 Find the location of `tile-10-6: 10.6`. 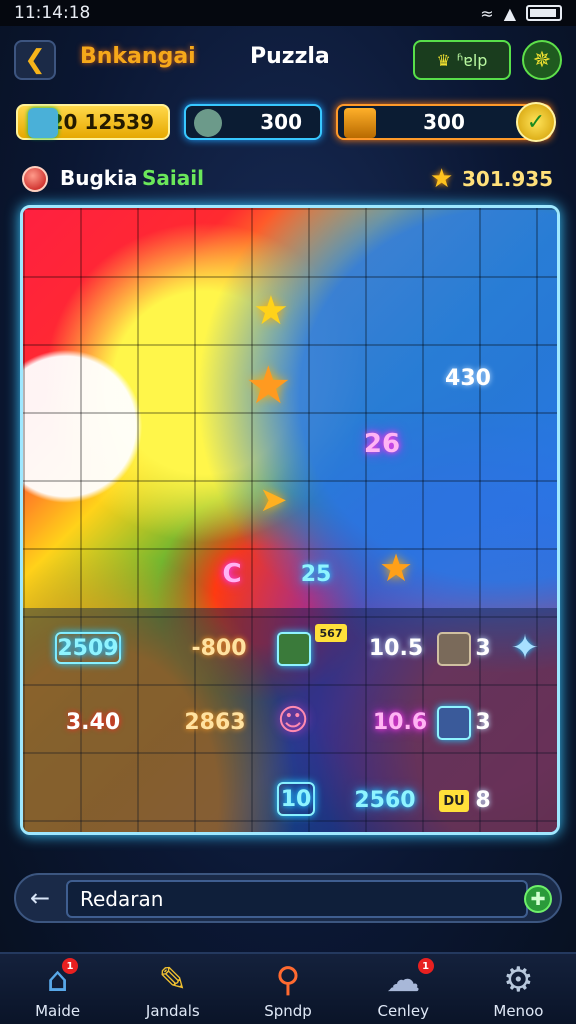

tile-10-6: 10.6 is located at coordinates (400, 722).